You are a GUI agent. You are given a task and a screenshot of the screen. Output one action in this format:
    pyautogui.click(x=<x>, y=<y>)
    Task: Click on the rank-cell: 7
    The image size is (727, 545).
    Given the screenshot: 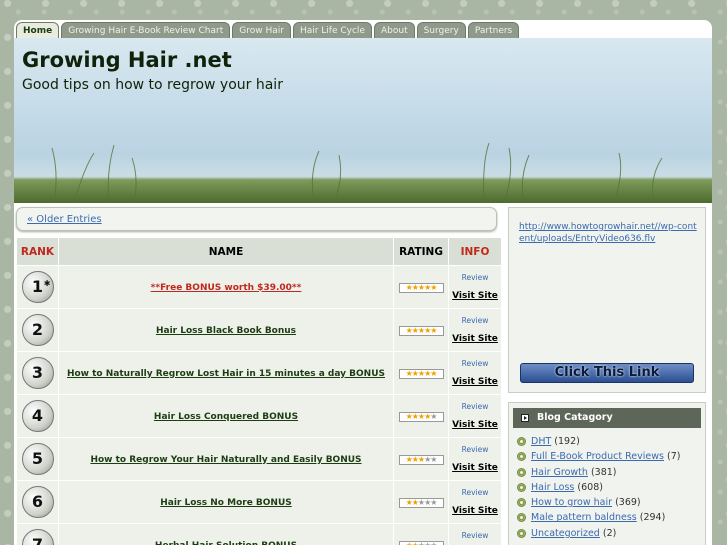 What is the action you would take?
    pyautogui.click(x=37, y=534)
    